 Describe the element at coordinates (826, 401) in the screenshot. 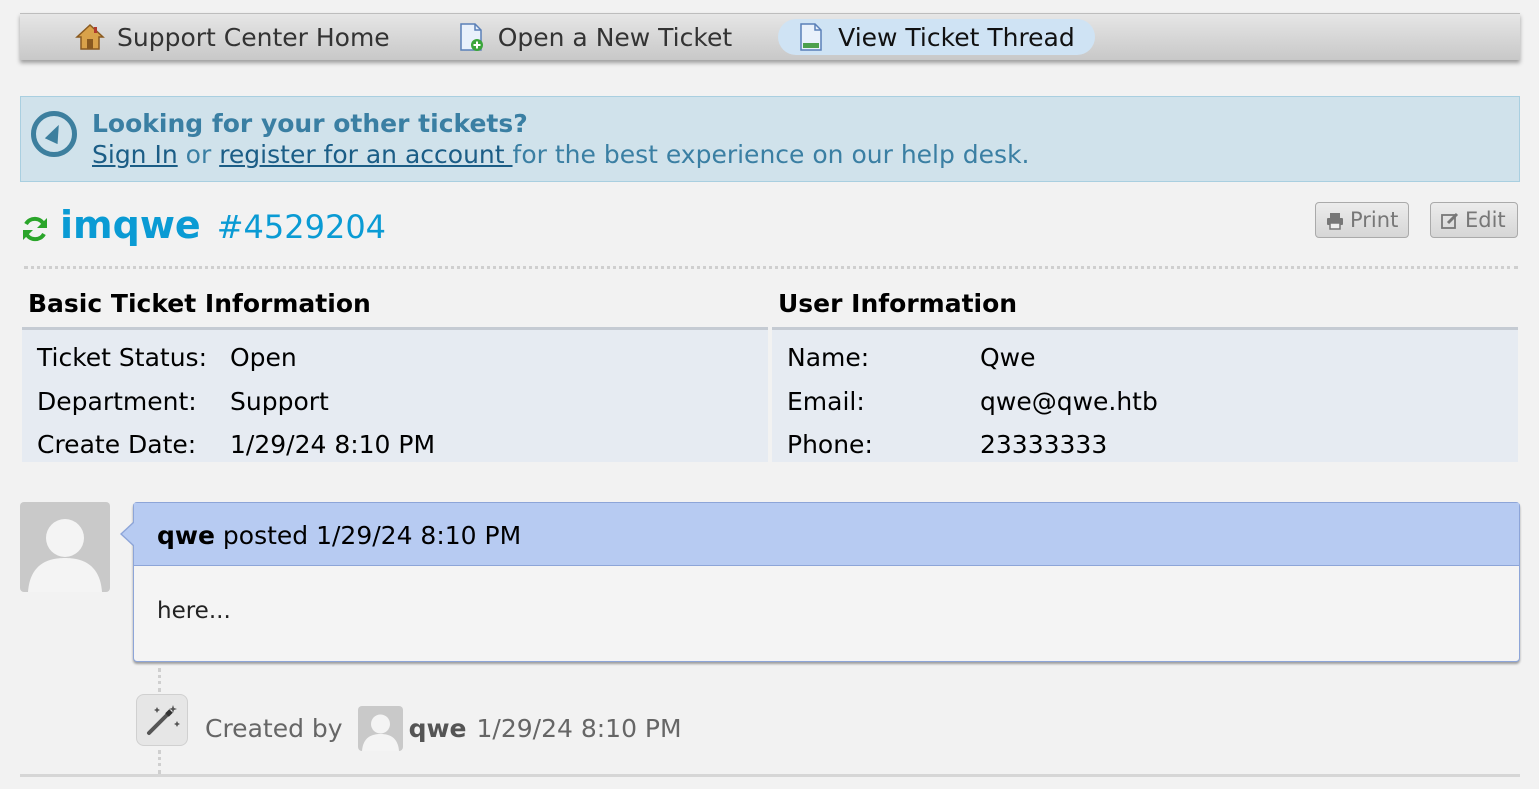

I see `info-label: Email:` at that location.